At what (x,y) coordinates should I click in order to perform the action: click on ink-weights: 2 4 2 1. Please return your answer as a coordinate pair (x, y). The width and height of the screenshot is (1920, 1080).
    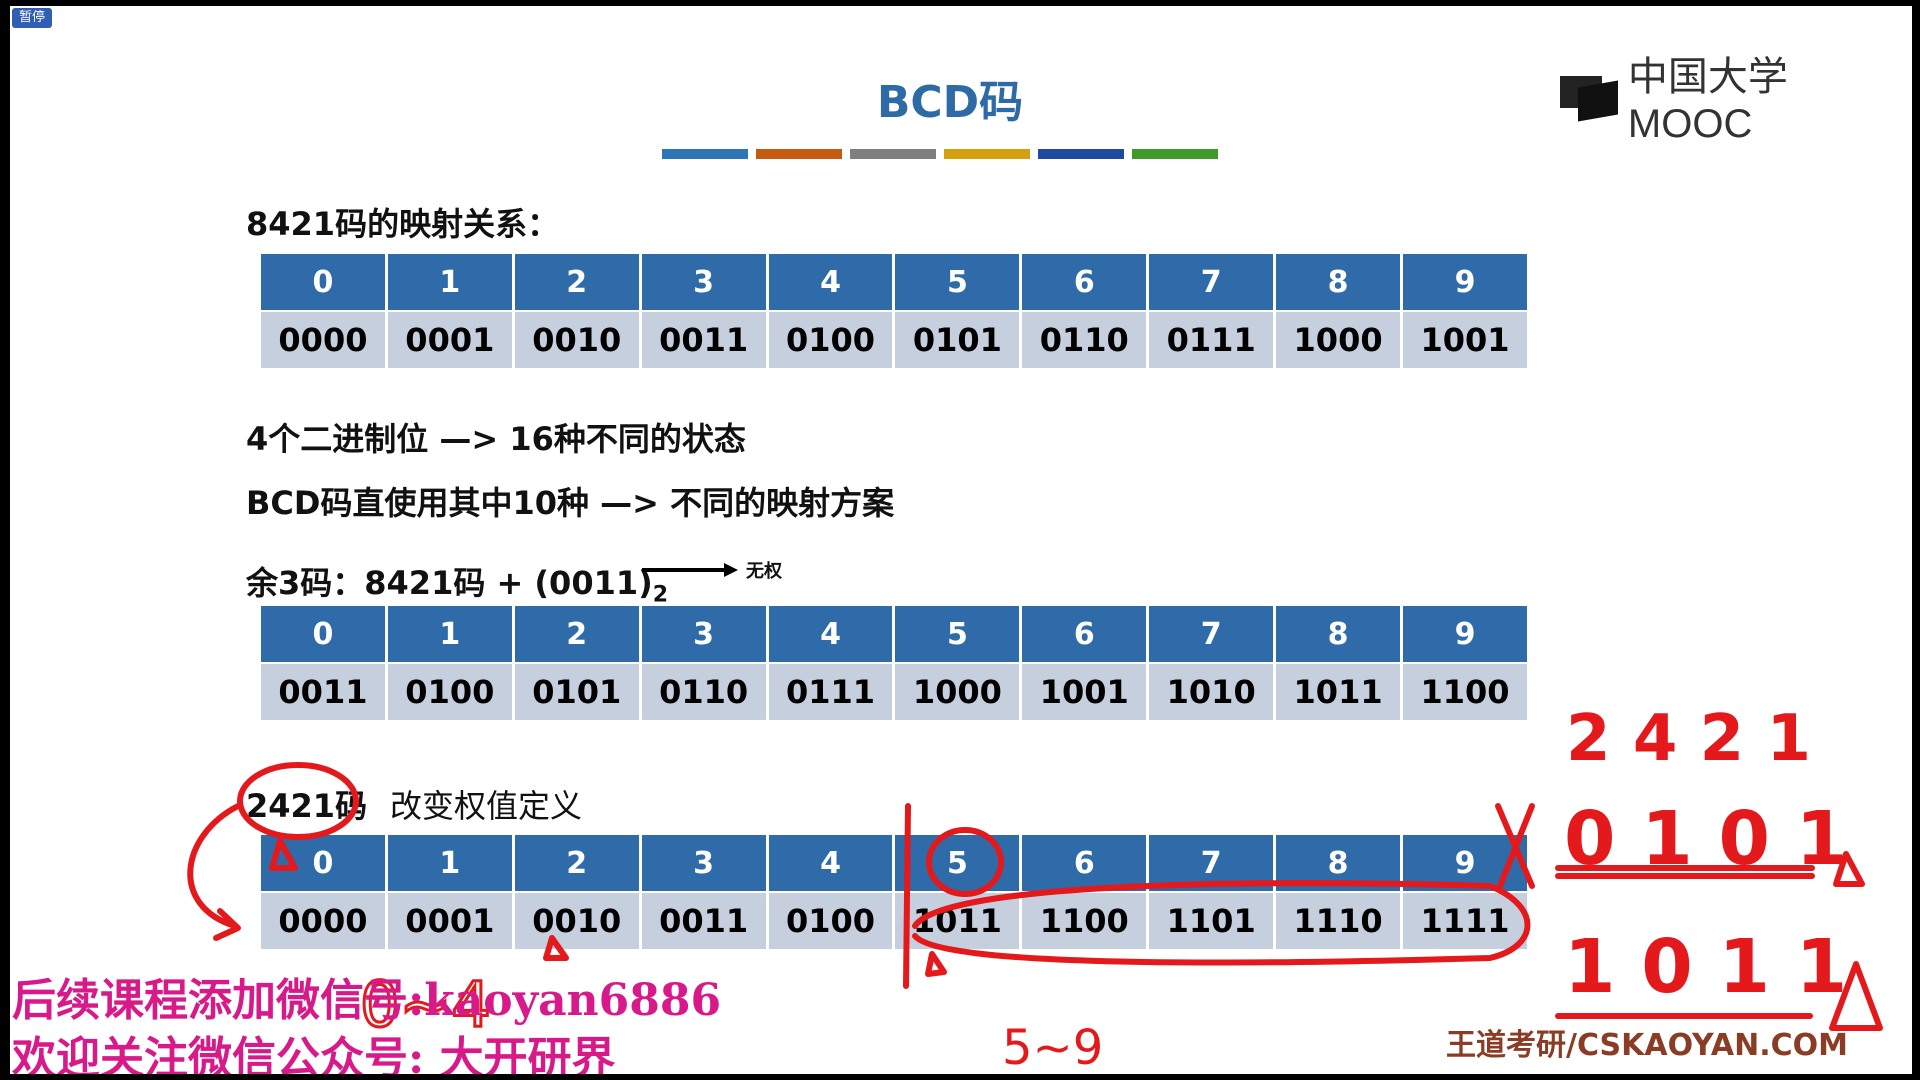
    Looking at the image, I should click on (1688, 739).